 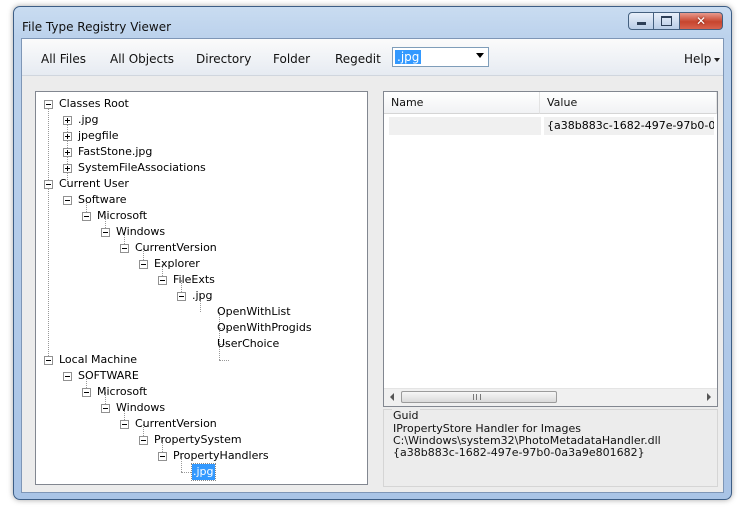 I want to click on close-button: ✕, so click(x=701, y=21).